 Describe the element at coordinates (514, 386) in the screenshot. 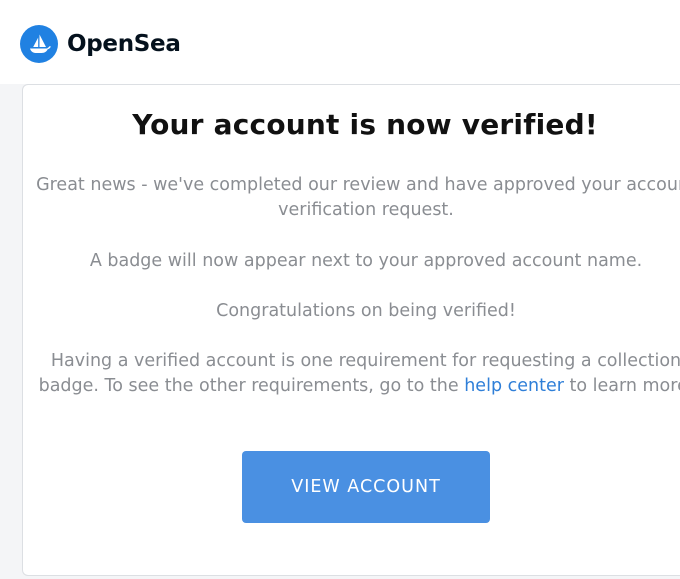

I see `help-center-link: help center` at that location.